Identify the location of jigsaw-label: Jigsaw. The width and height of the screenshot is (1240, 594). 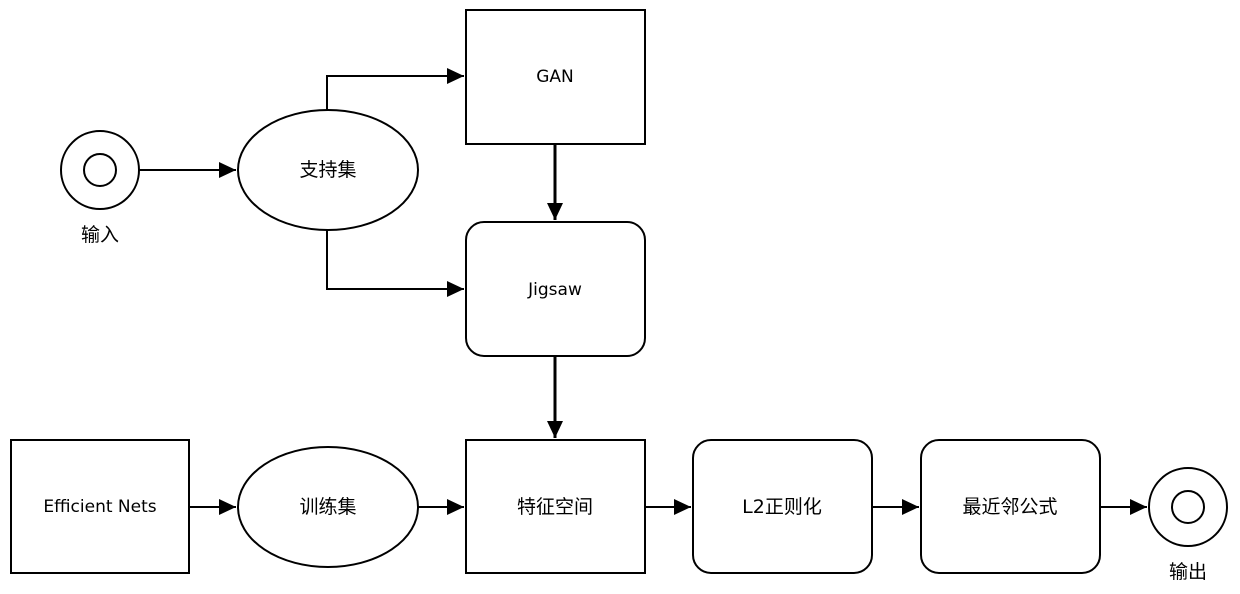
(554, 290).